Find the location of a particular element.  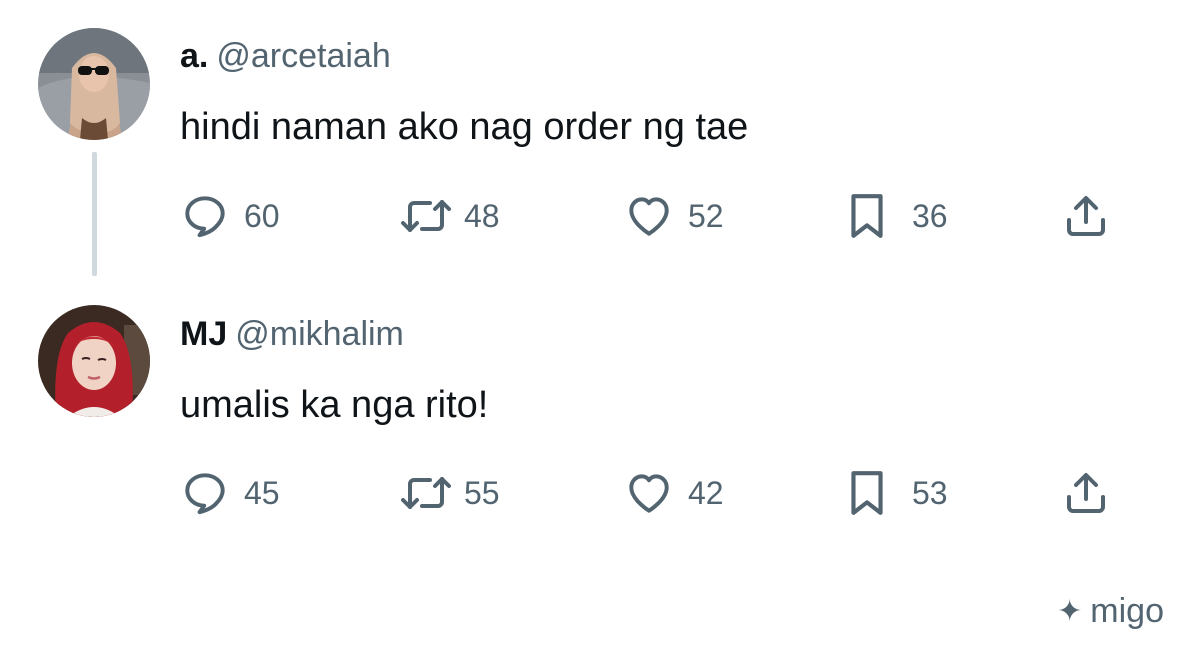

watermark: ✦ migo is located at coordinates (1110, 611).